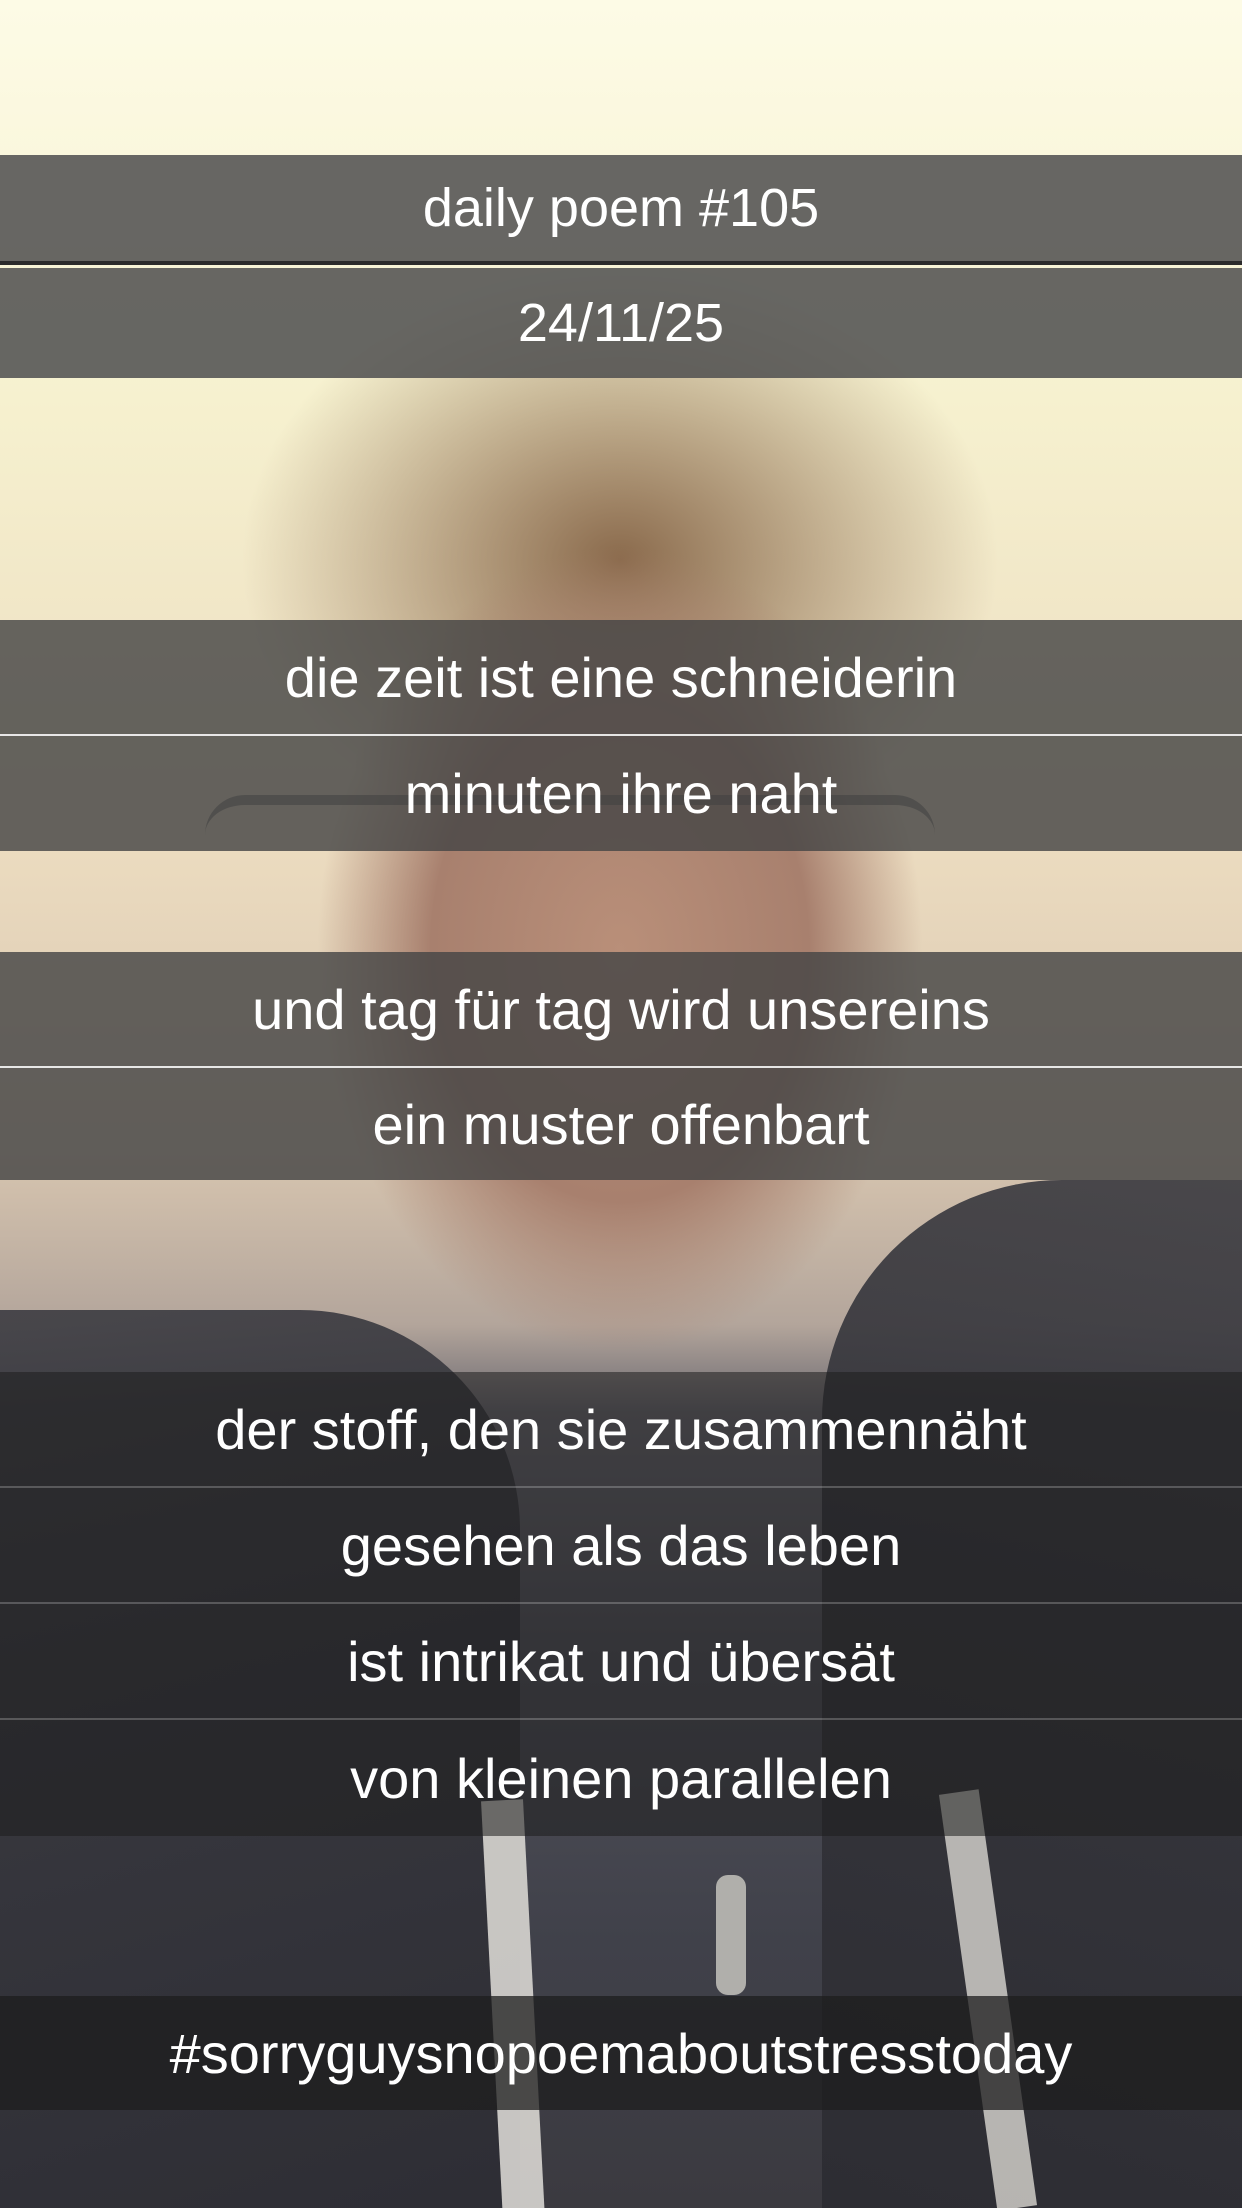 Image resolution: width=1242 pixels, height=2208 pixels. What do you see at coordinates (621, 678) in the screenshot?
I see `poem-line: die zeit ist eine schneiderin` at bounding box center [621, 678].